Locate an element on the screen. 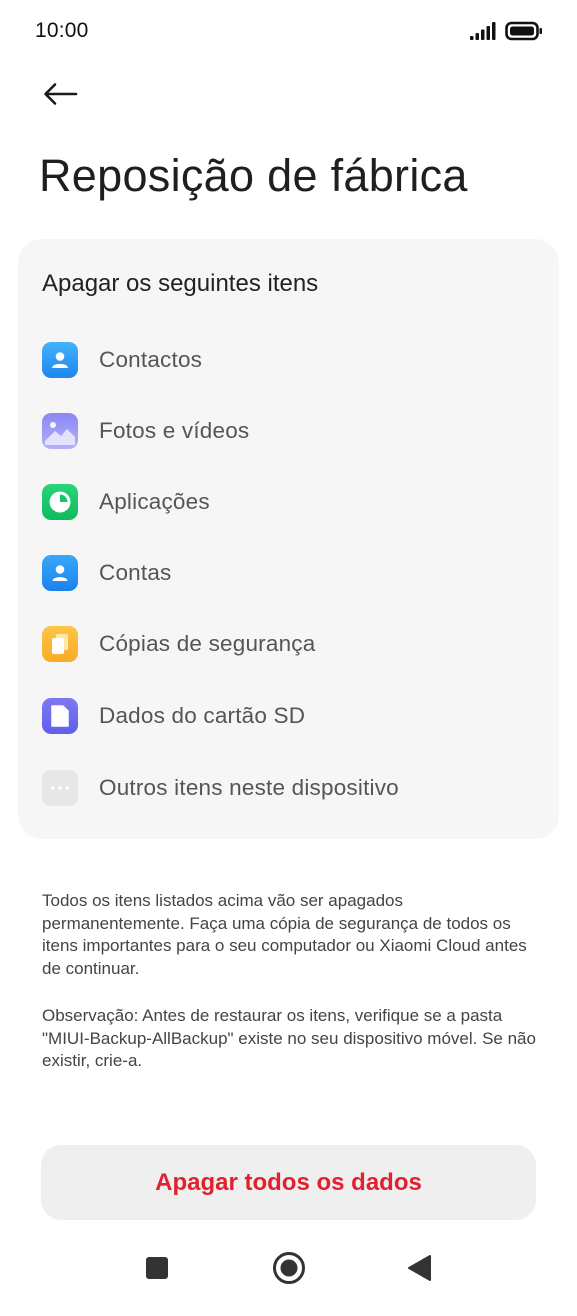 The image size is (577, 1316). square-recents-icon is located at coordinates (157, 1270).